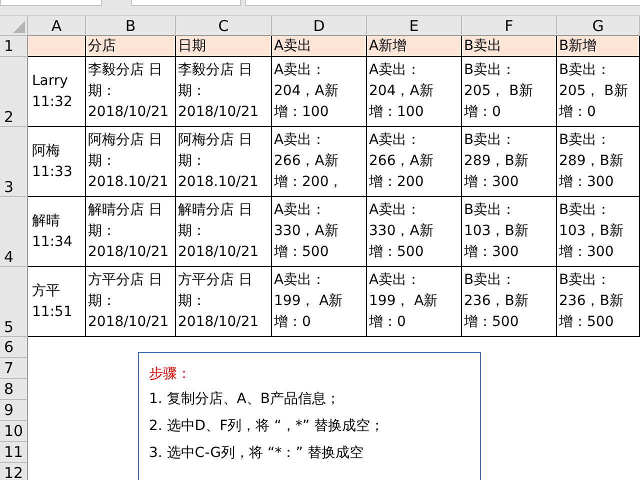  I want to click on note-title: 步骤：, so click(170, 374).